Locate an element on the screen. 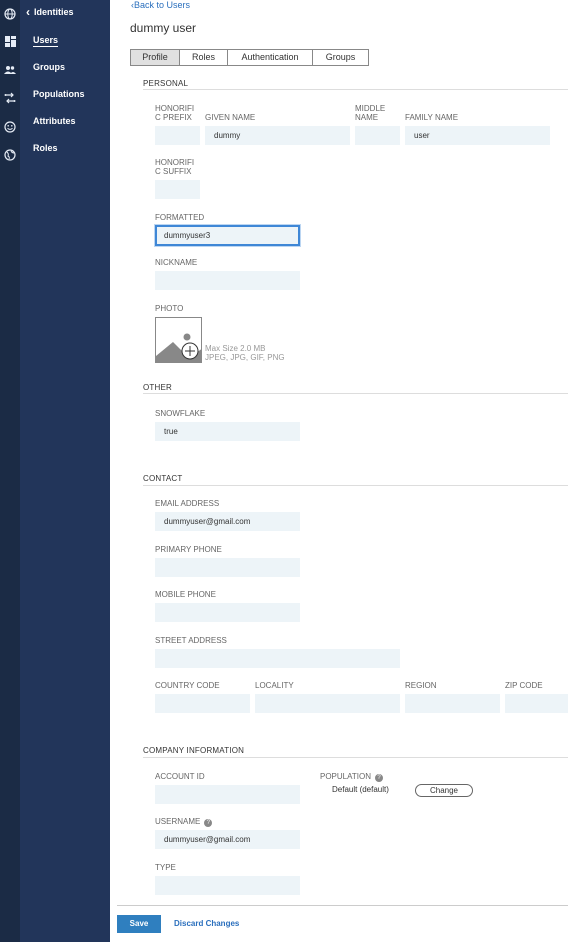  tab-roles: Roles is located at coordinates (204, 57).